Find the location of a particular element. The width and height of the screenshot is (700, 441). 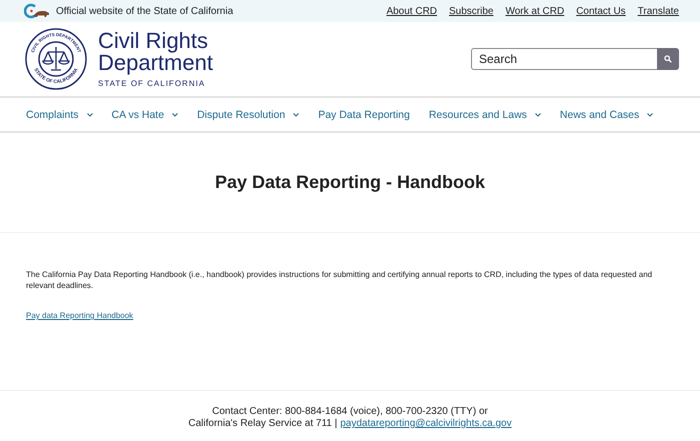

page-title: Pay Data Reporting - Handbook is located at coordinates (350, 182).